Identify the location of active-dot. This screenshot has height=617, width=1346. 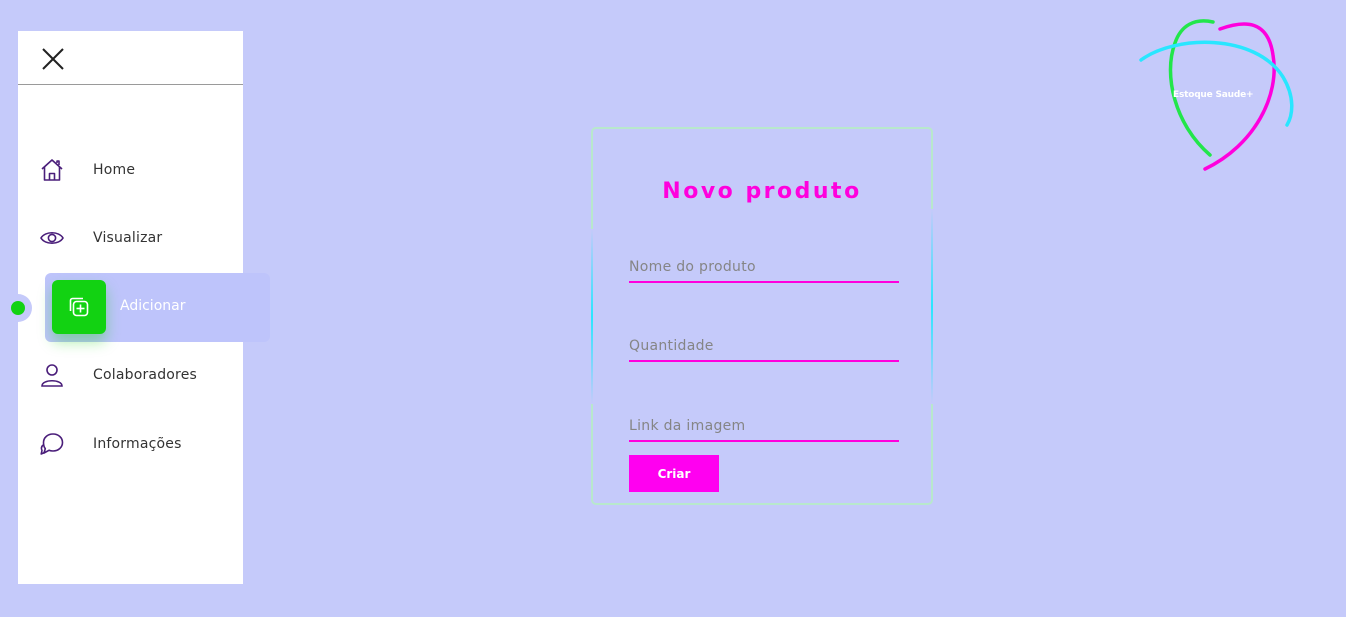
(18, 308).